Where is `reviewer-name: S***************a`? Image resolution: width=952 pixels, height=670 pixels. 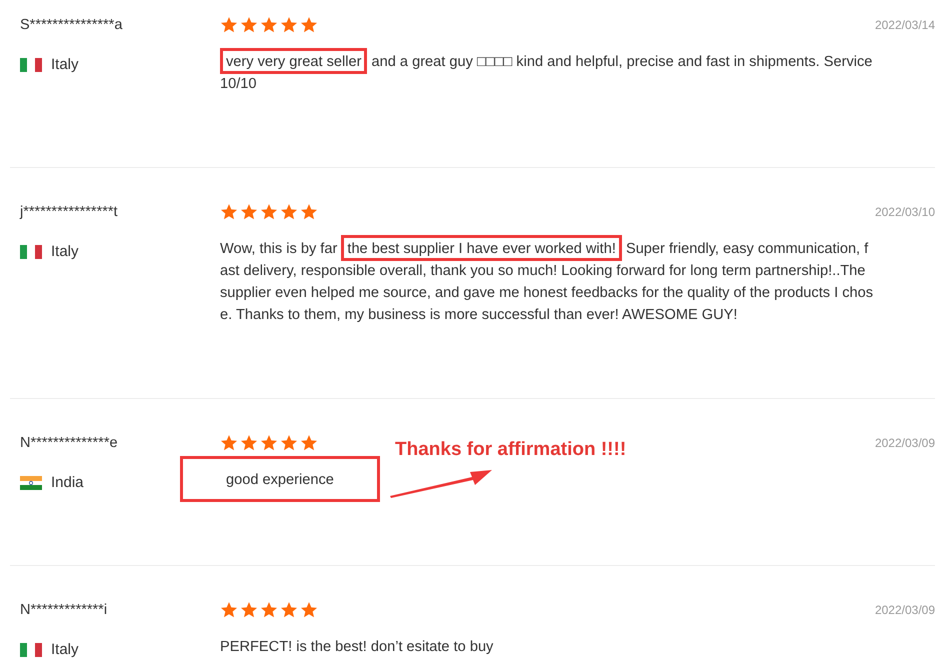
reviewer-name: S***************a is located at coordinates (72, 25).